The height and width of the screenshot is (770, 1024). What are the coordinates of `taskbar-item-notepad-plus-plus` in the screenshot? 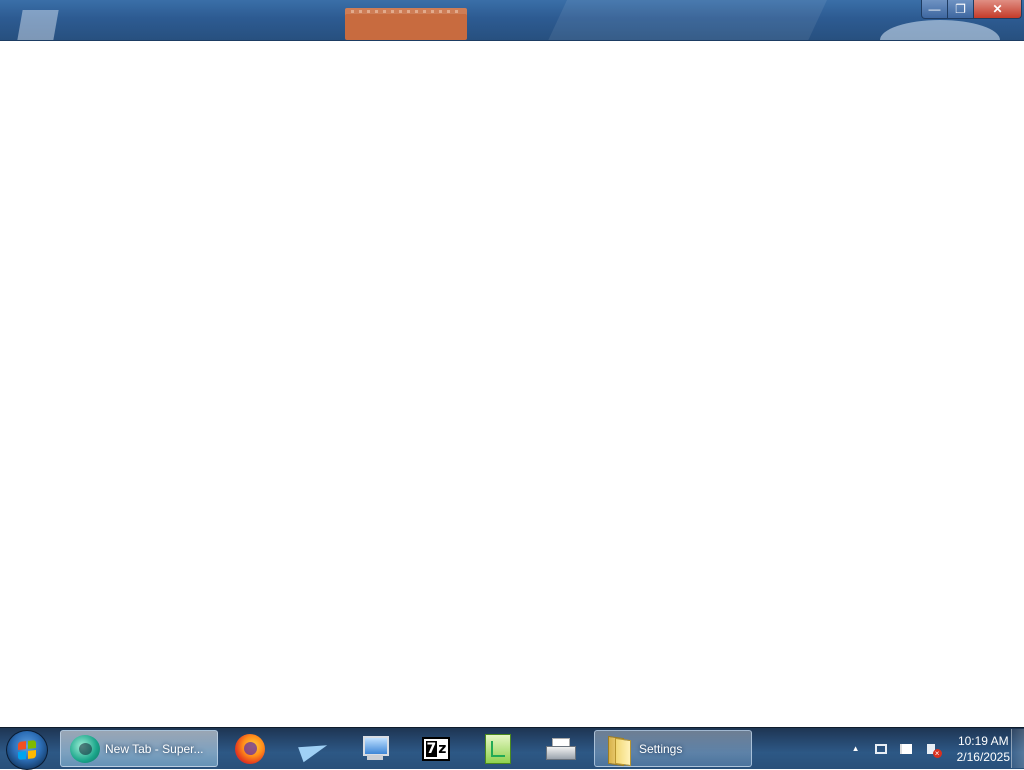 It's located at (499, 748).